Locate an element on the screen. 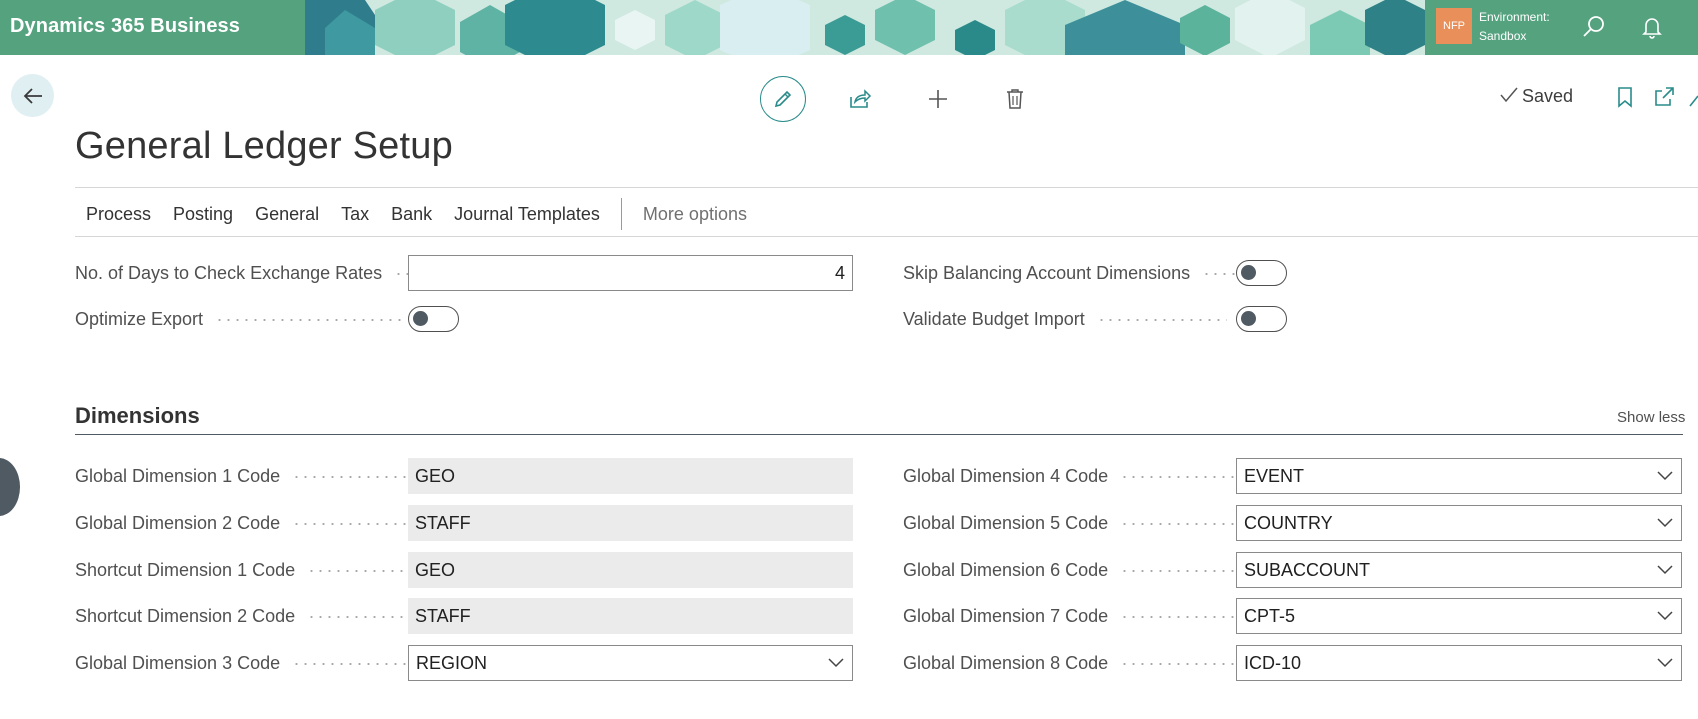 This screenshot has width=1698, height=719. shortcut-dimension-1-label: Shortcut Dimension 1 Code is located at coordinates (241, 570).